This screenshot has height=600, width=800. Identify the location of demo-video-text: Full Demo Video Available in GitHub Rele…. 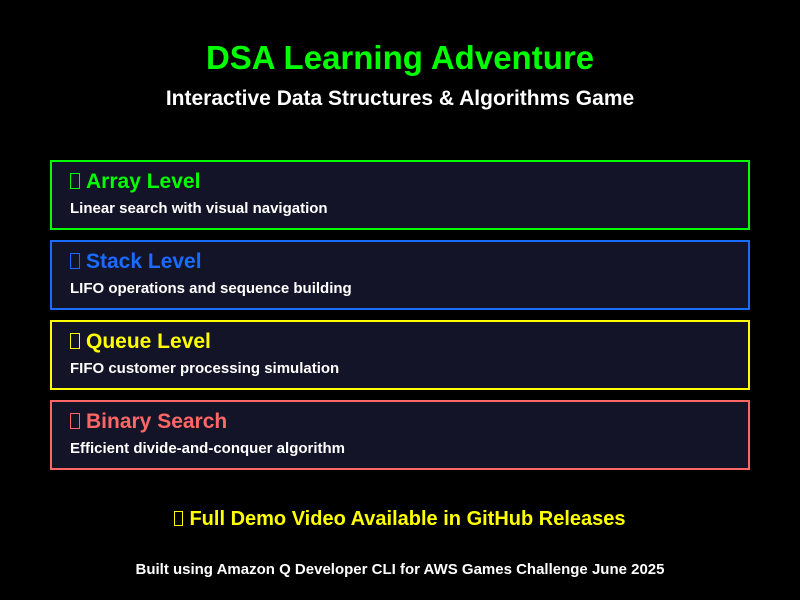
(407, 519).